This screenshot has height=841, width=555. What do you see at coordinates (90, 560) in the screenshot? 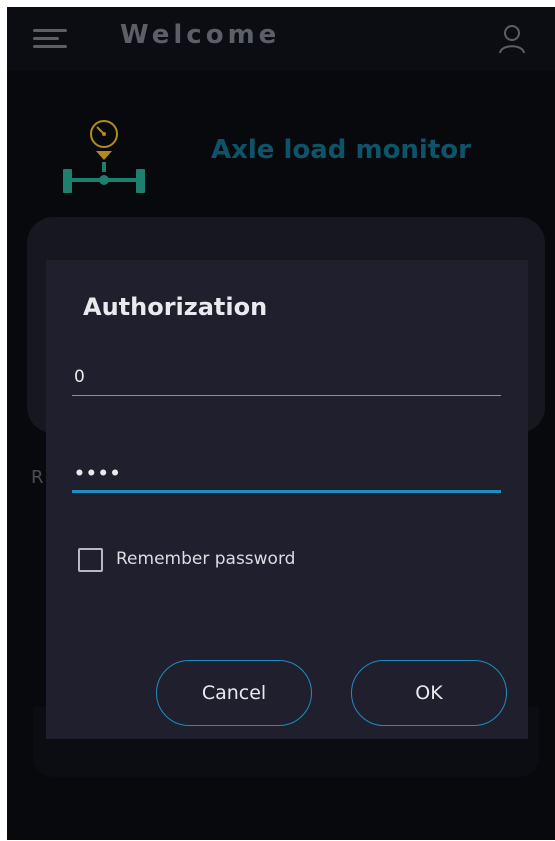
I see `remember-password-checkbox` at bounding box center [90, 560].